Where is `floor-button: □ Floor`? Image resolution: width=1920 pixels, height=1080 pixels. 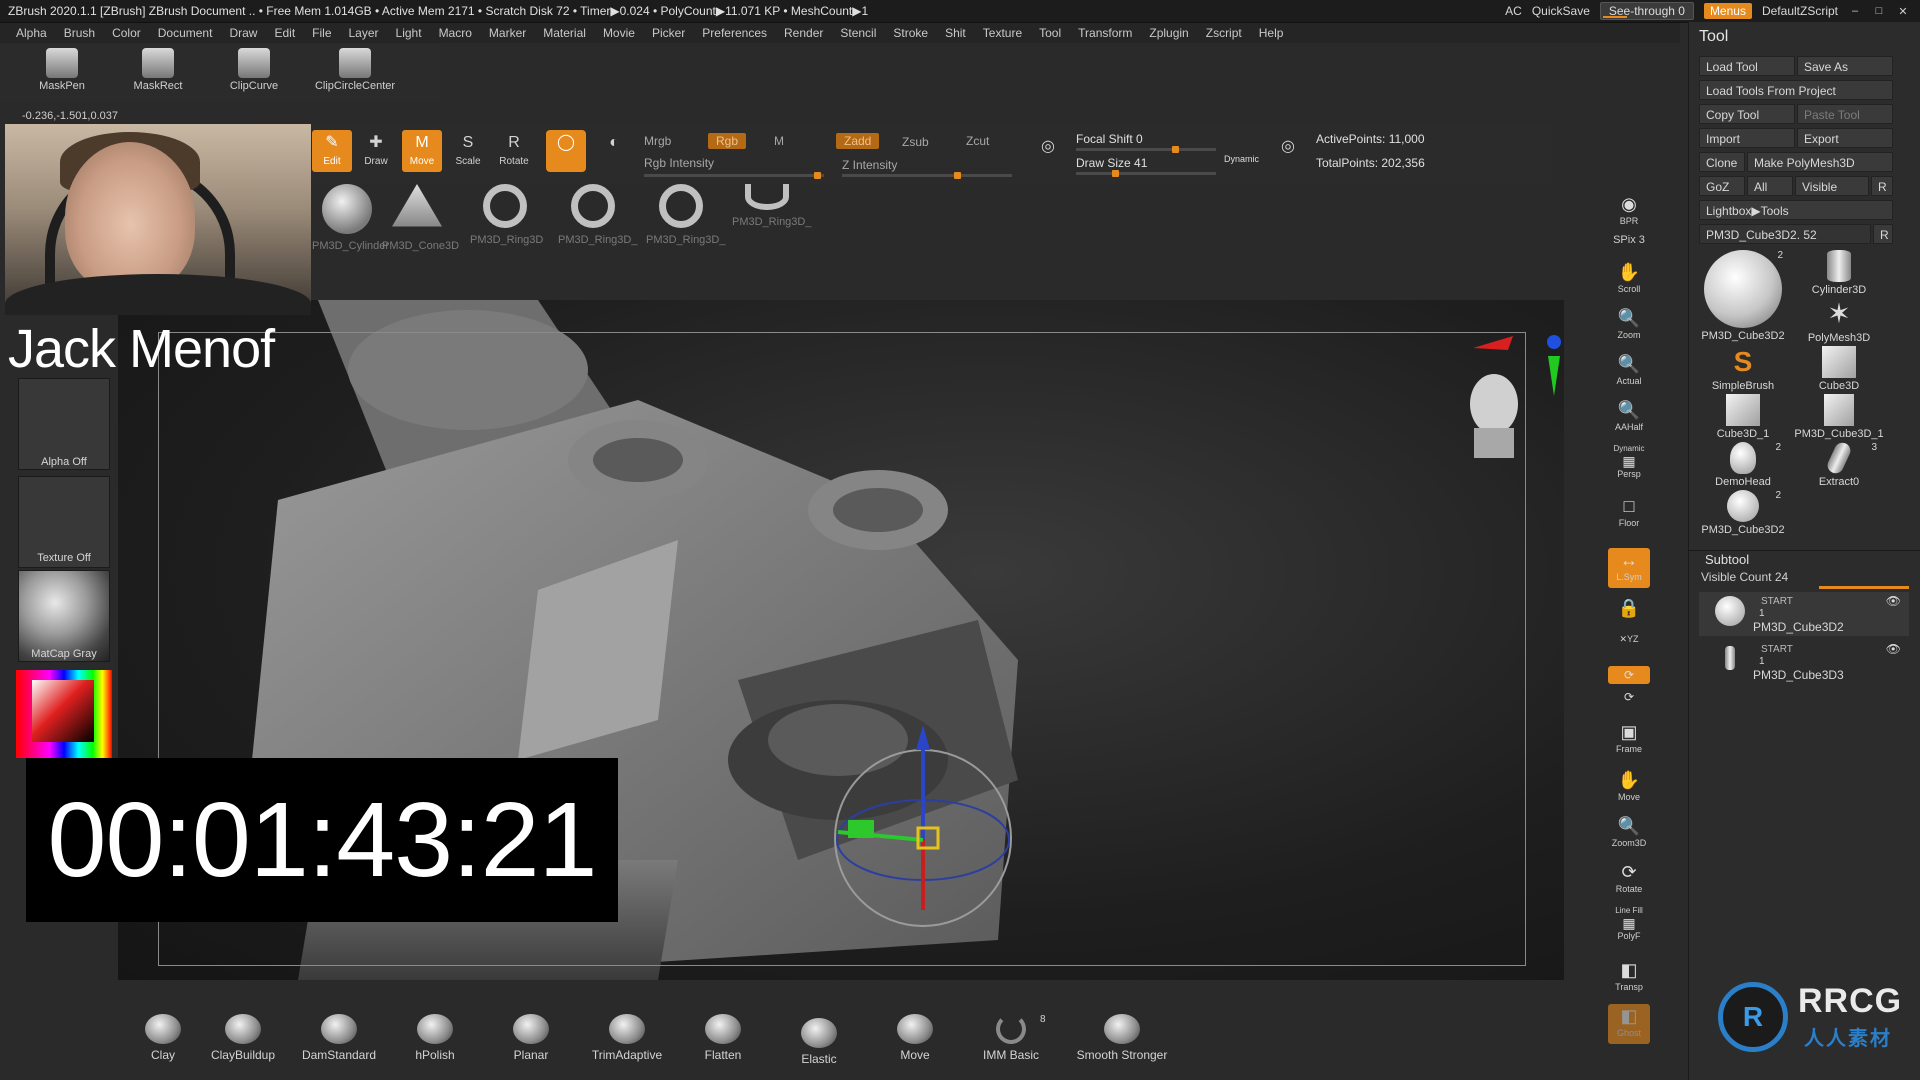
floor-button: □ Floor is located at coordinates (1629, 514).